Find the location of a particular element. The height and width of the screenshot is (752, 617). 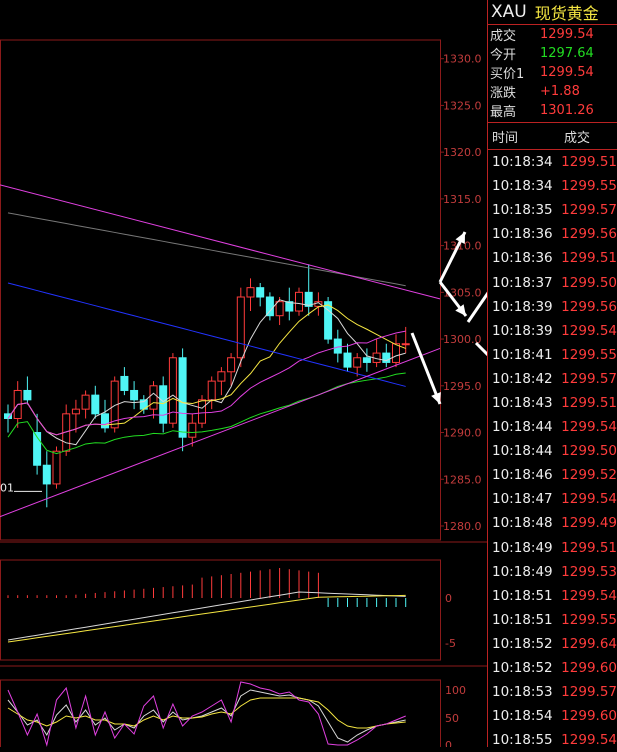

price-tick-label: 1295.0 is located at coordinates (462, 386).